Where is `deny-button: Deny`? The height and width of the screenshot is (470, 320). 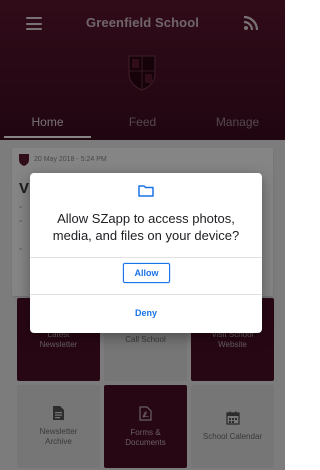
deny-button: Deny is located at coordinates (146, 313).